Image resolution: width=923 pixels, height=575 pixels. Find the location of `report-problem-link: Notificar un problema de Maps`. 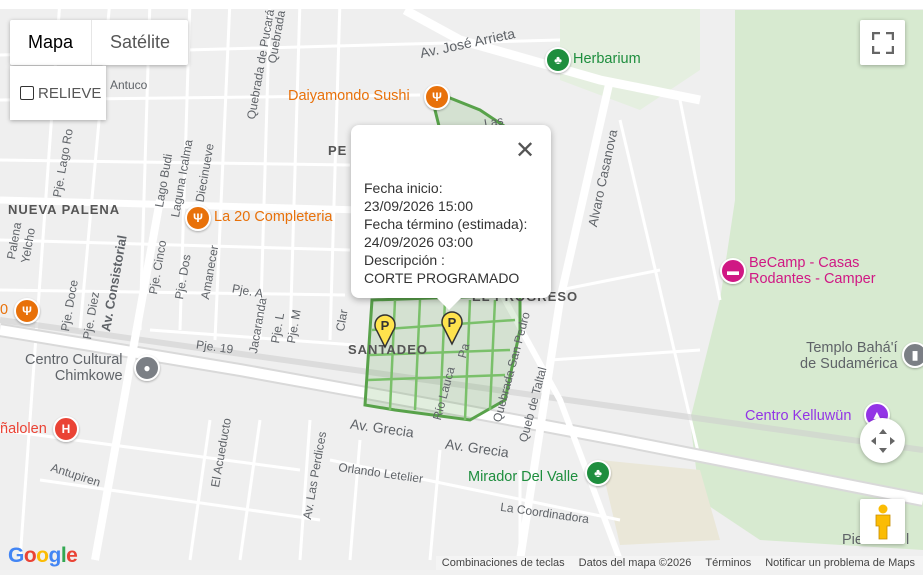

report-problem-link: Notificar un problema de Maps is located at coordinates (840, 563).